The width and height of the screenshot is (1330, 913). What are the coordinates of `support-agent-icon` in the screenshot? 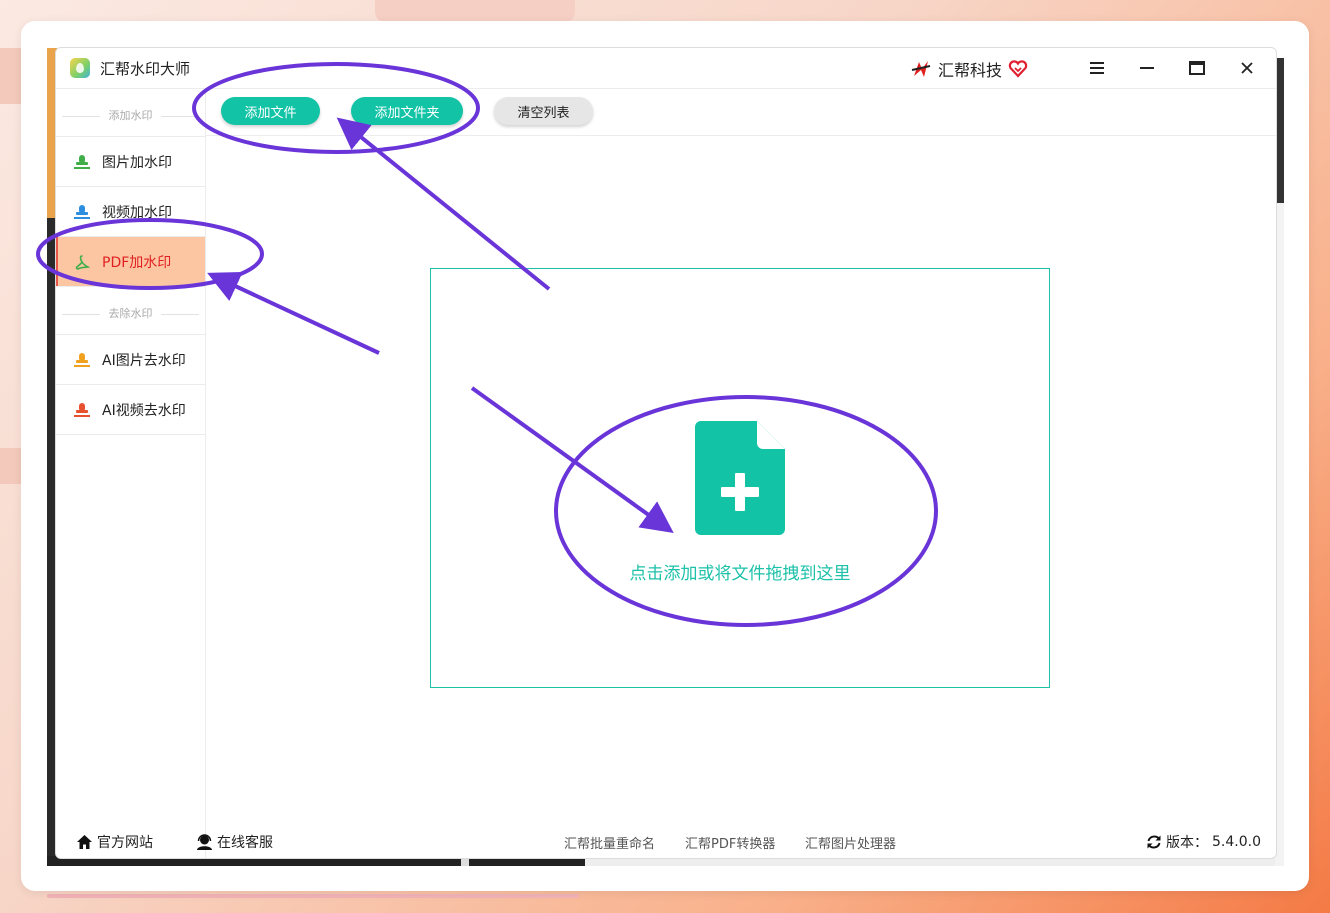 It's located at (204, 842).